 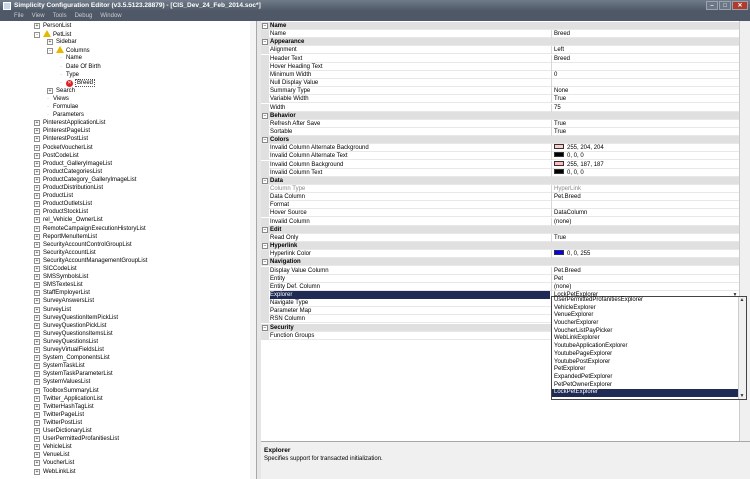 I want to click on property-row: Entity Def. Column (none), so click(x=500, y=286).